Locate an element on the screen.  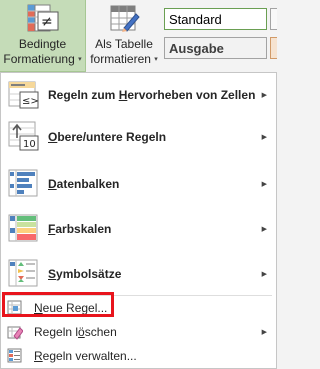
menu-item-clear-rules: Regeln löschen ▶ is located at coordinates (138, 331).